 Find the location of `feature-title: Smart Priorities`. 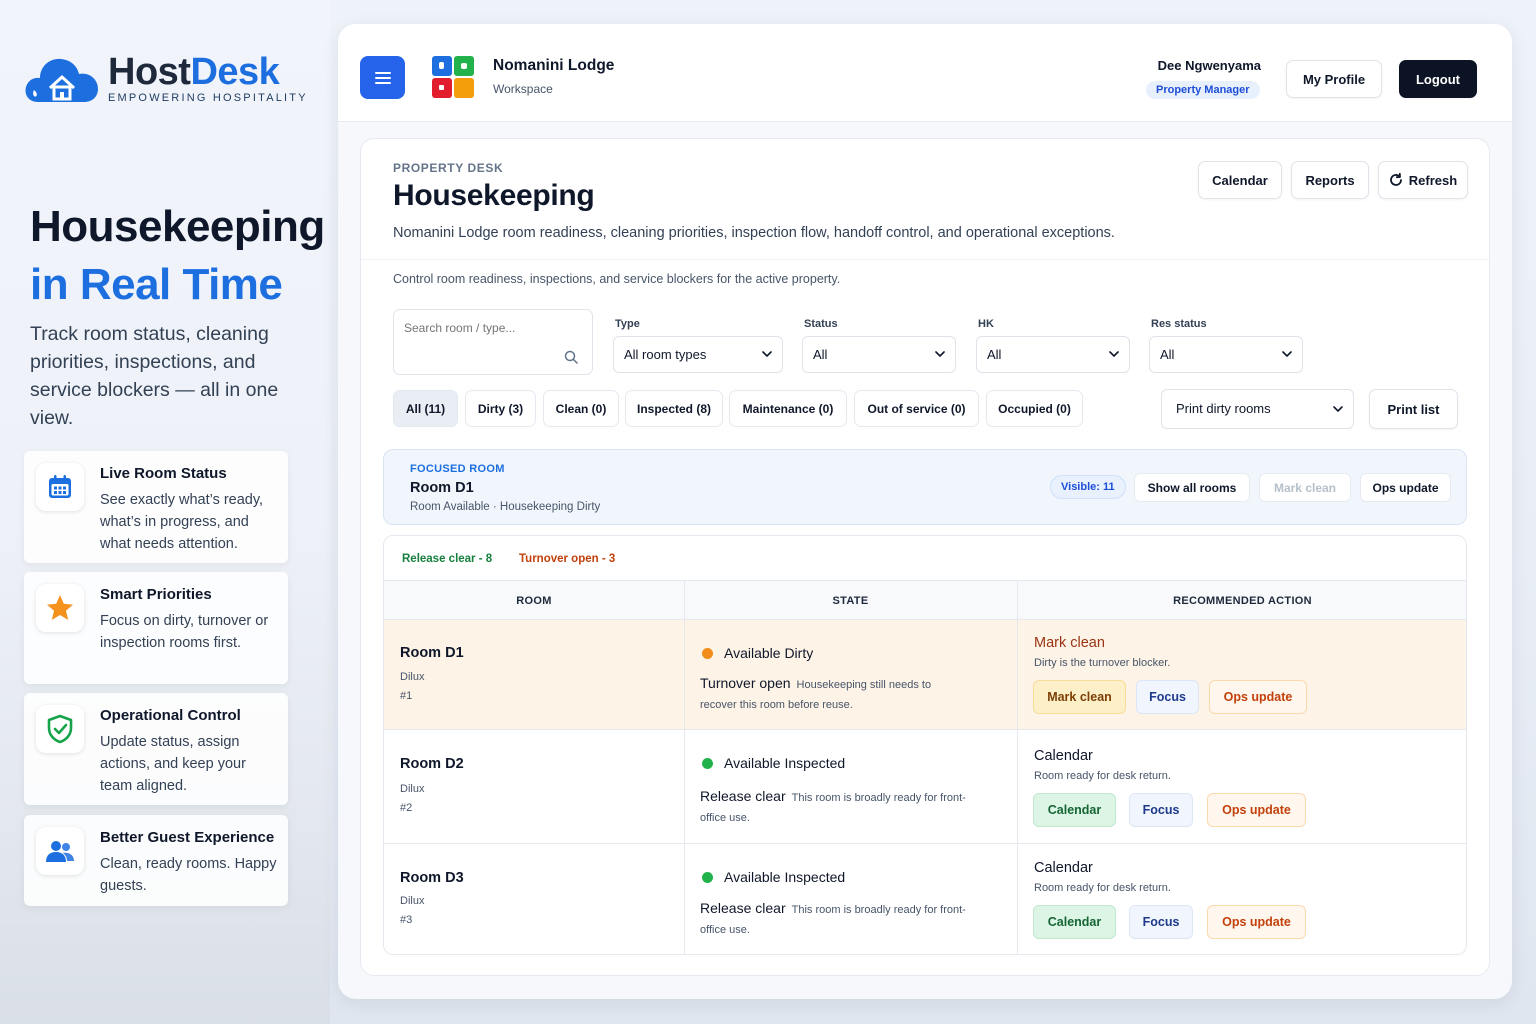

feature-title: Smart Priorities is located at coordinates (156, 594).